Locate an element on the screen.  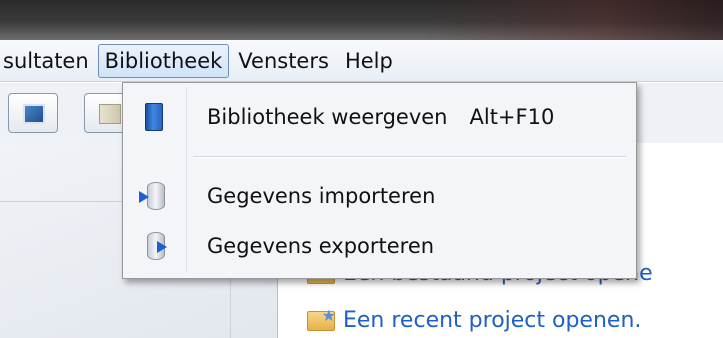
menu-item-gegevens-exporteren: Gegevens exporteren is located at coordinates (379, 246).